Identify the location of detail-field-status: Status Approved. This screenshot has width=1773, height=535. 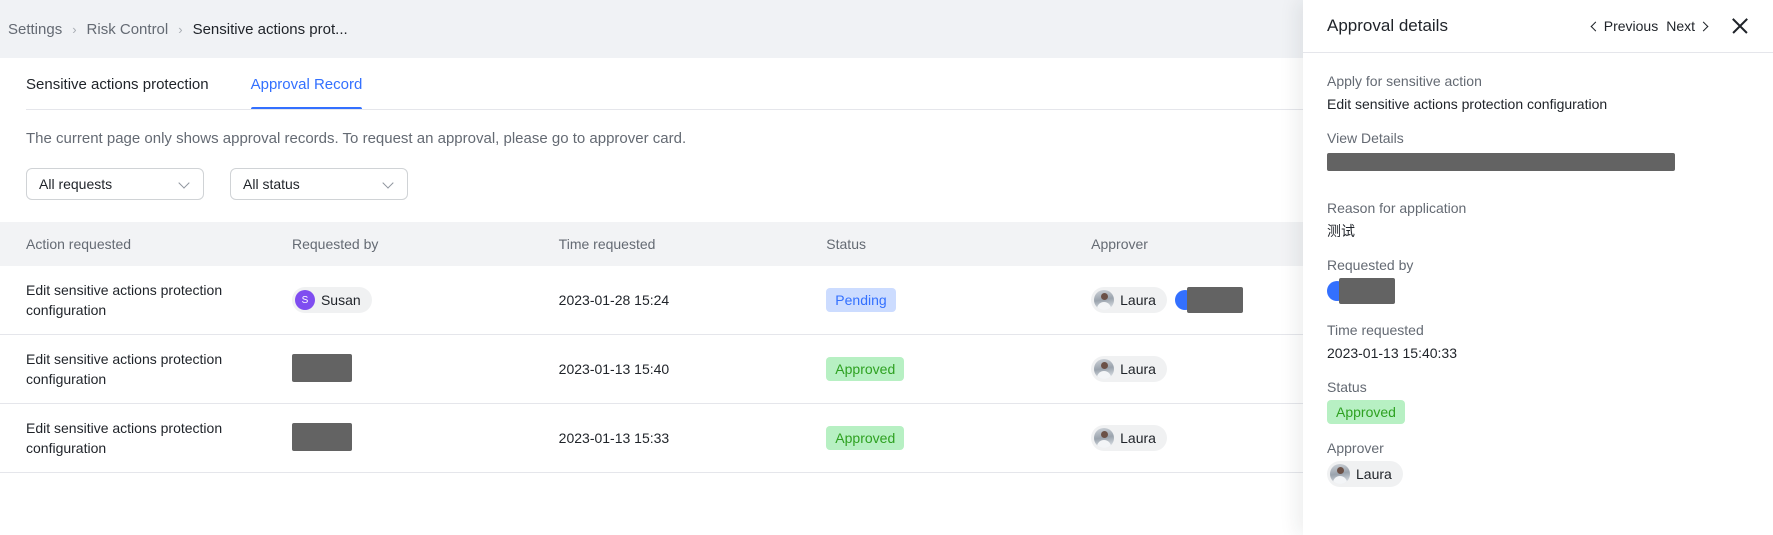
(1538, 401).